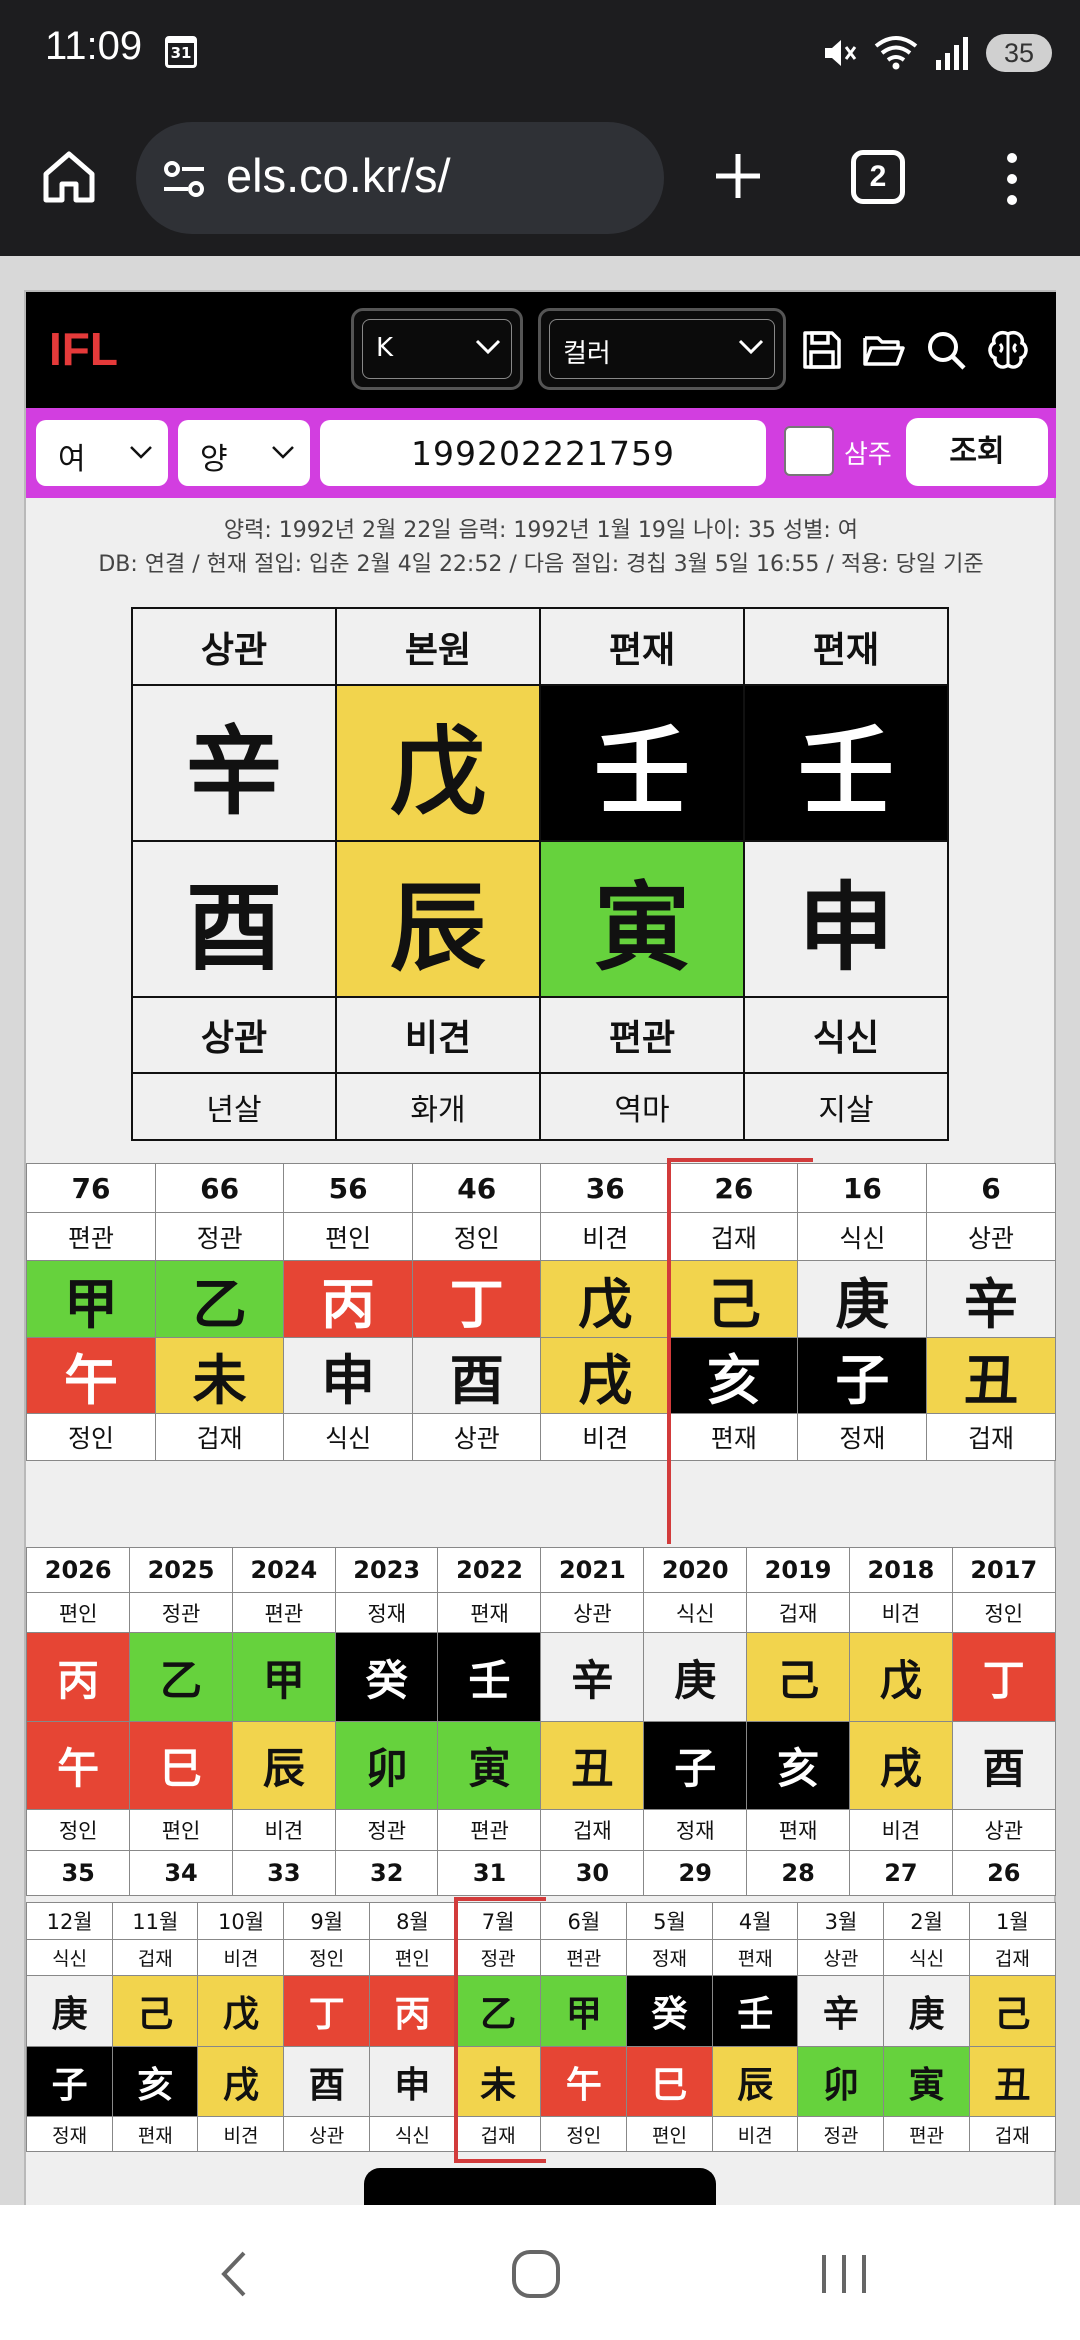 The width and height of the screenshot is (1080, 2340). Describe the element at coordinates (348, 1188) in the screenshot. I see `daeun-age: 56` at that location.